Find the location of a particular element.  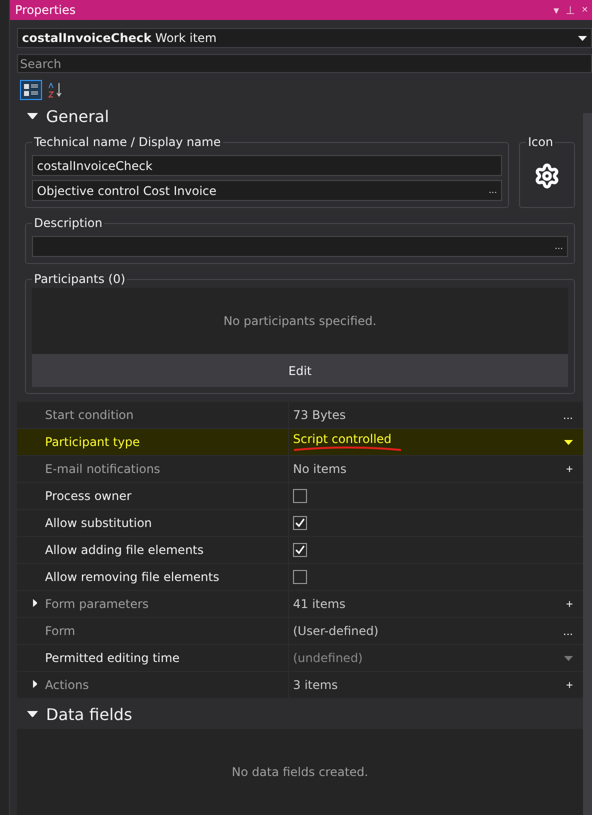

edit-button: Edit is located at coordinates (300, 370).